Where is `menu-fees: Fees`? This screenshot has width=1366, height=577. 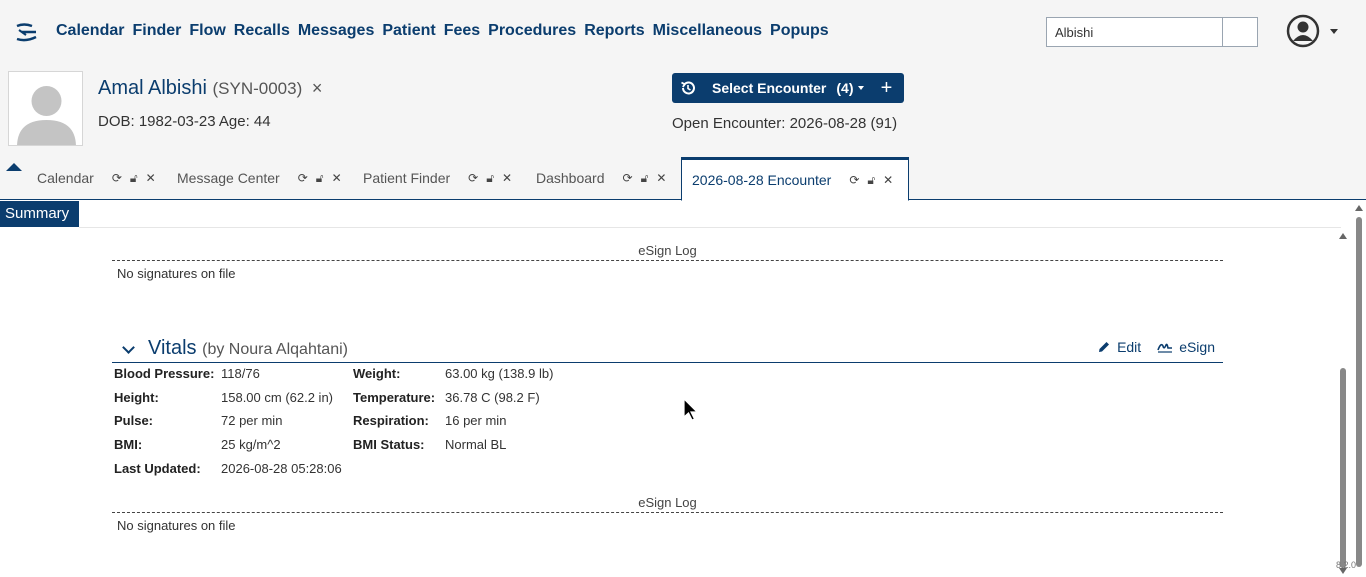
menu-fees: Fees is located at coordinates (462, 31).